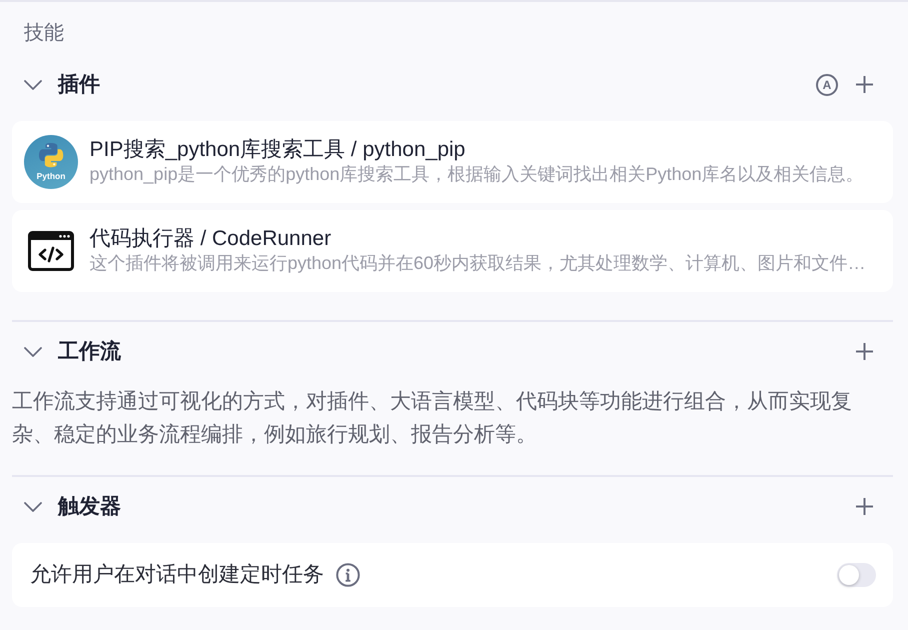  Describe the element at coordinates (177, 575) in the screenshot. I see `setting-label: 允许用户在对话中创建定时任务` at that location.